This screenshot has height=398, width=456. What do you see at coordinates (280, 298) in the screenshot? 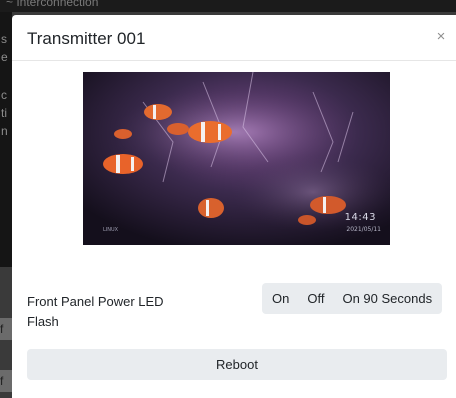
I see `led-on-button: On` at bounding box center [280, 298].